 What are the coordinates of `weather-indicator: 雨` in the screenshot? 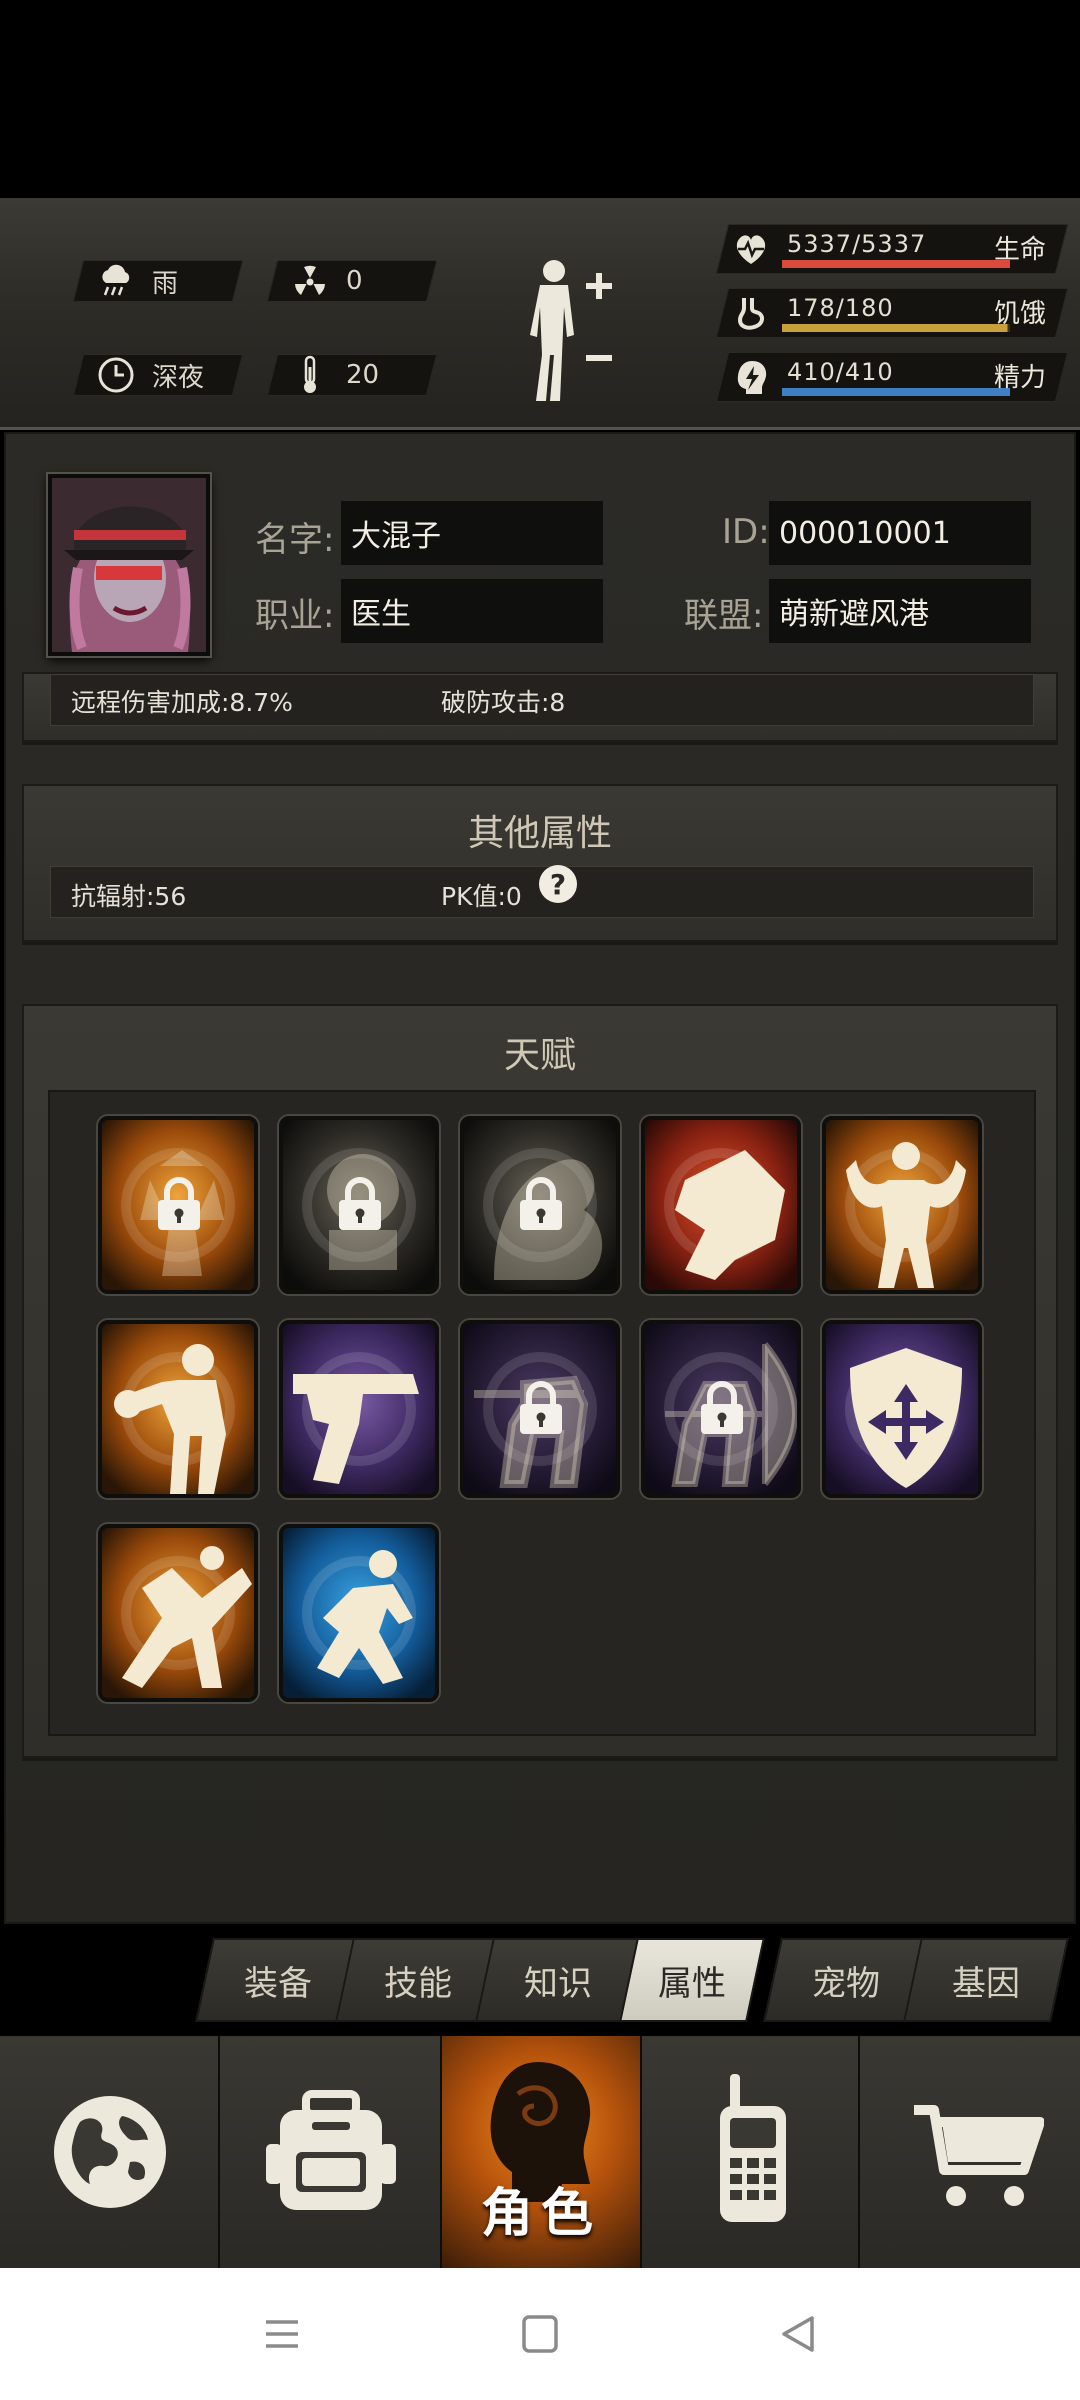 It's located at (158, 281).